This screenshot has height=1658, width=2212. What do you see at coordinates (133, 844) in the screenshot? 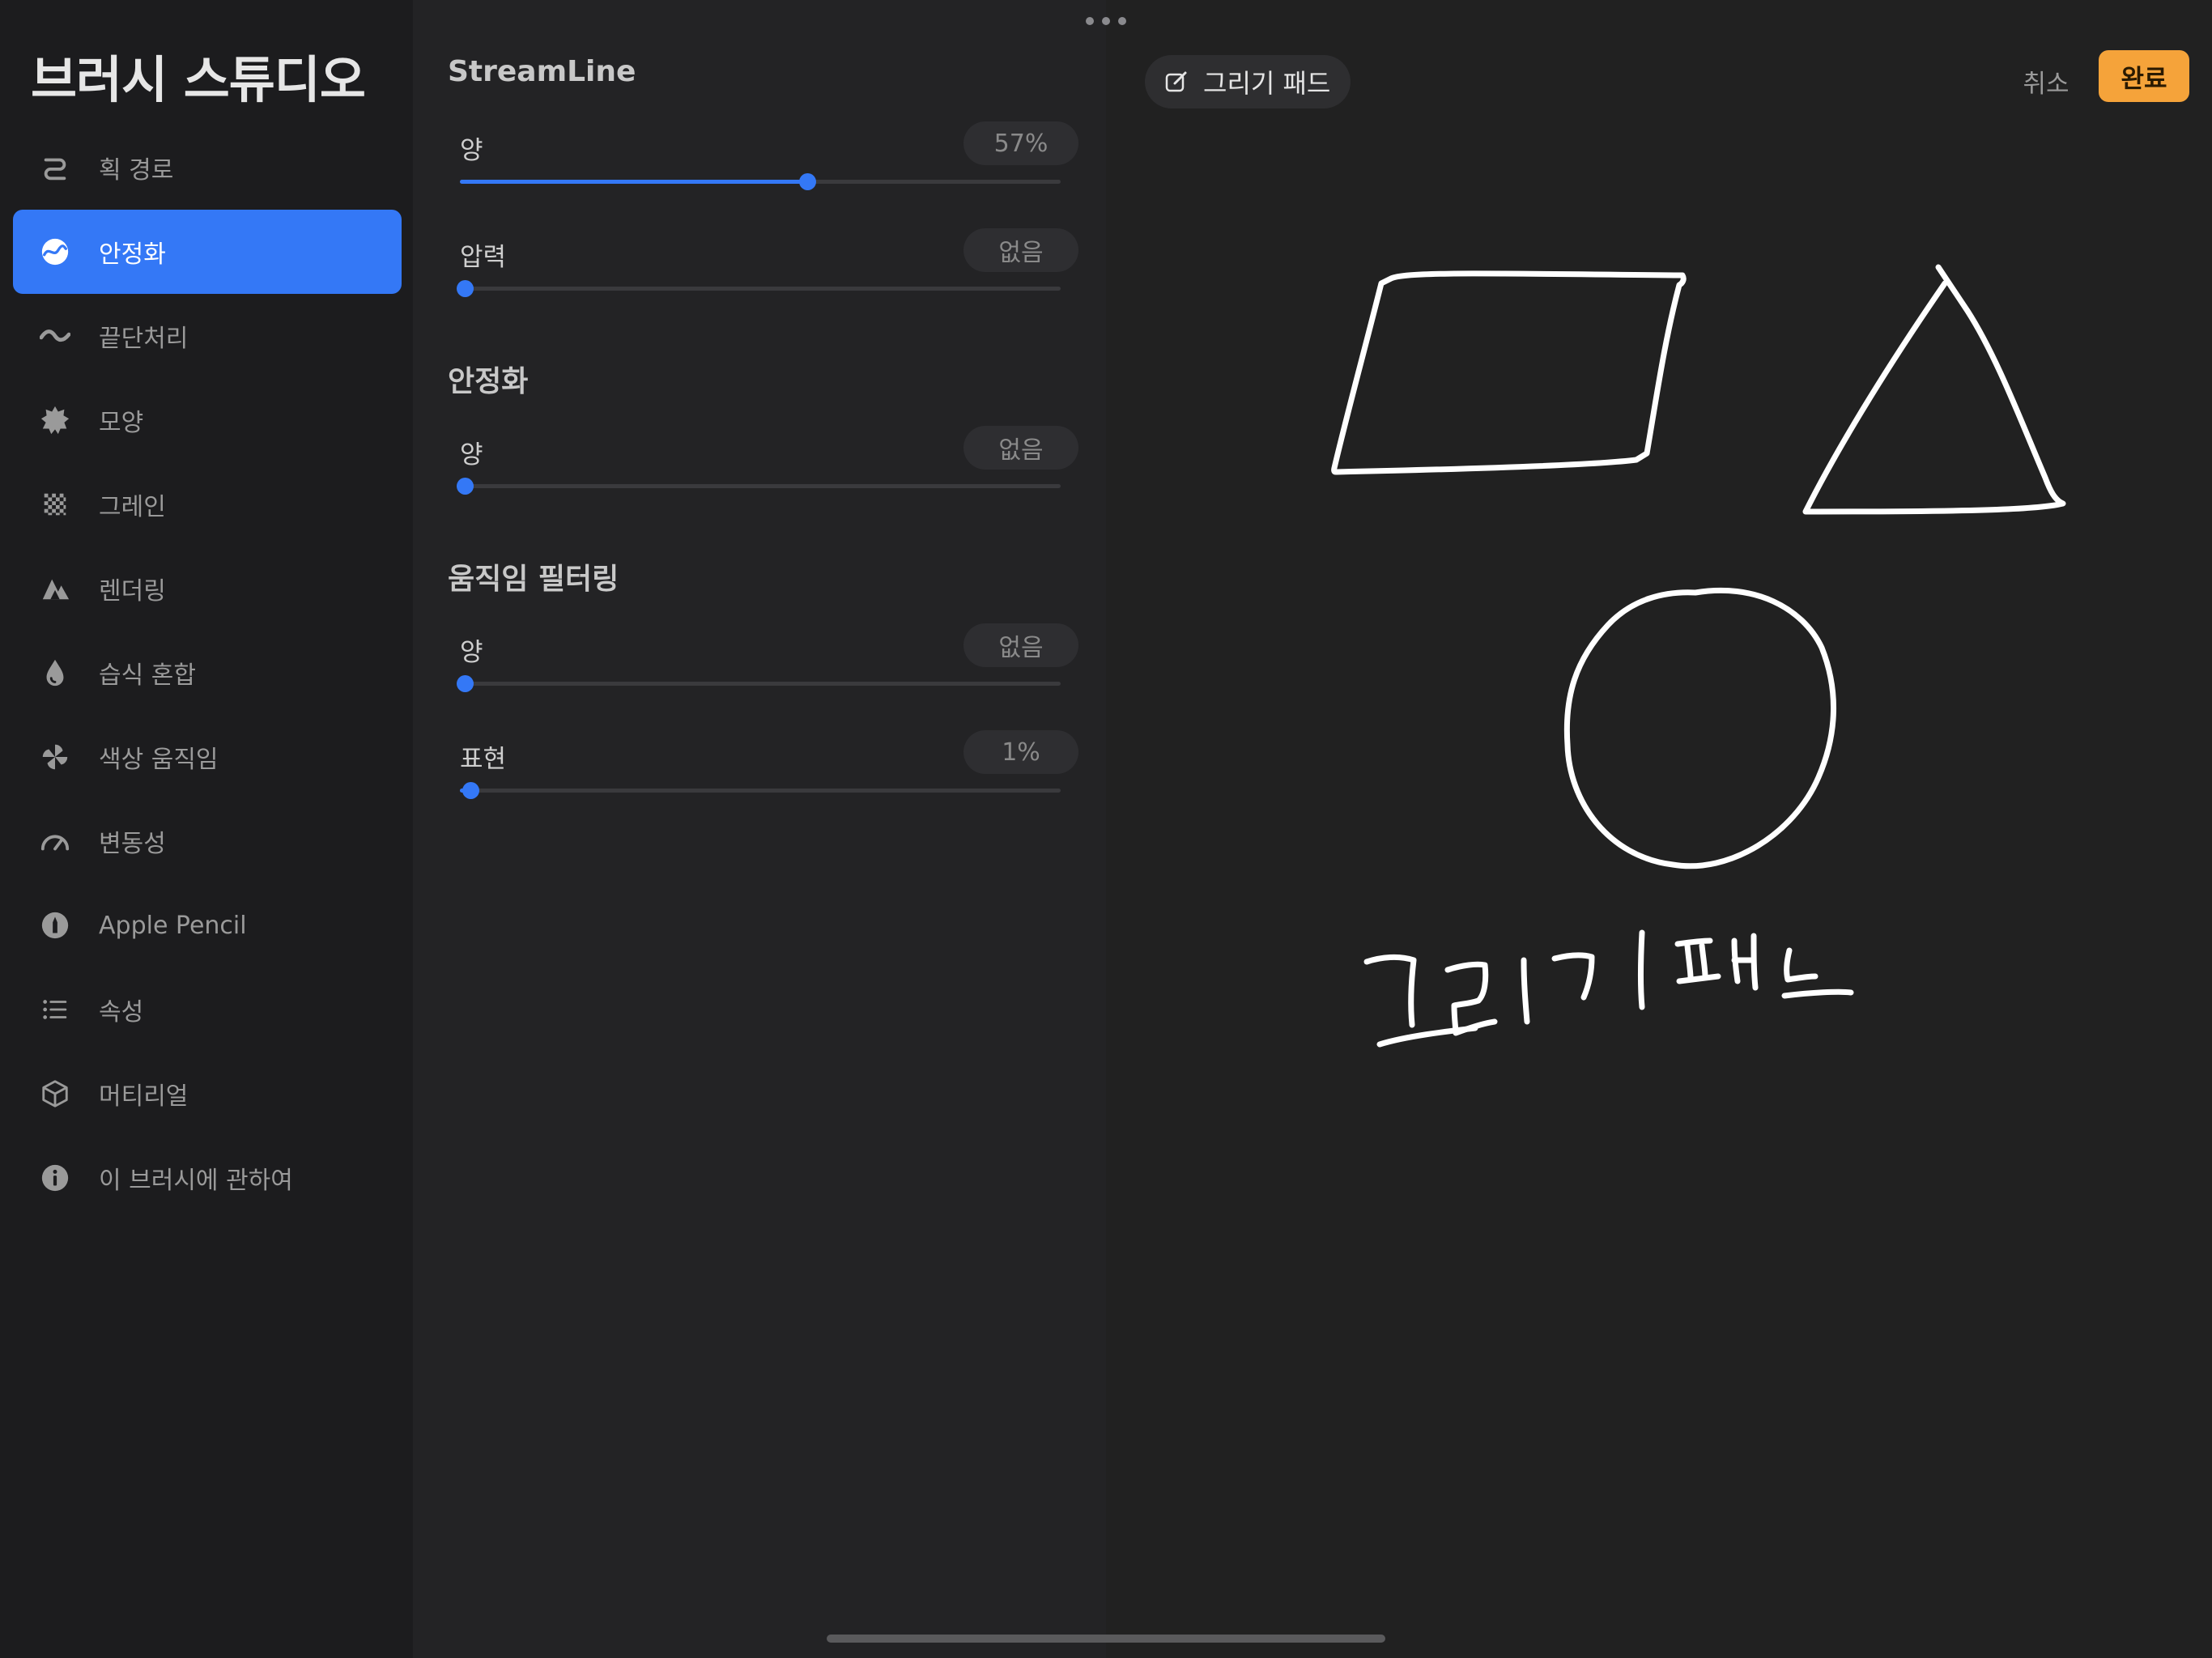
I see `sidebar-item-label: 변동성` at bounding box center [133, 844].